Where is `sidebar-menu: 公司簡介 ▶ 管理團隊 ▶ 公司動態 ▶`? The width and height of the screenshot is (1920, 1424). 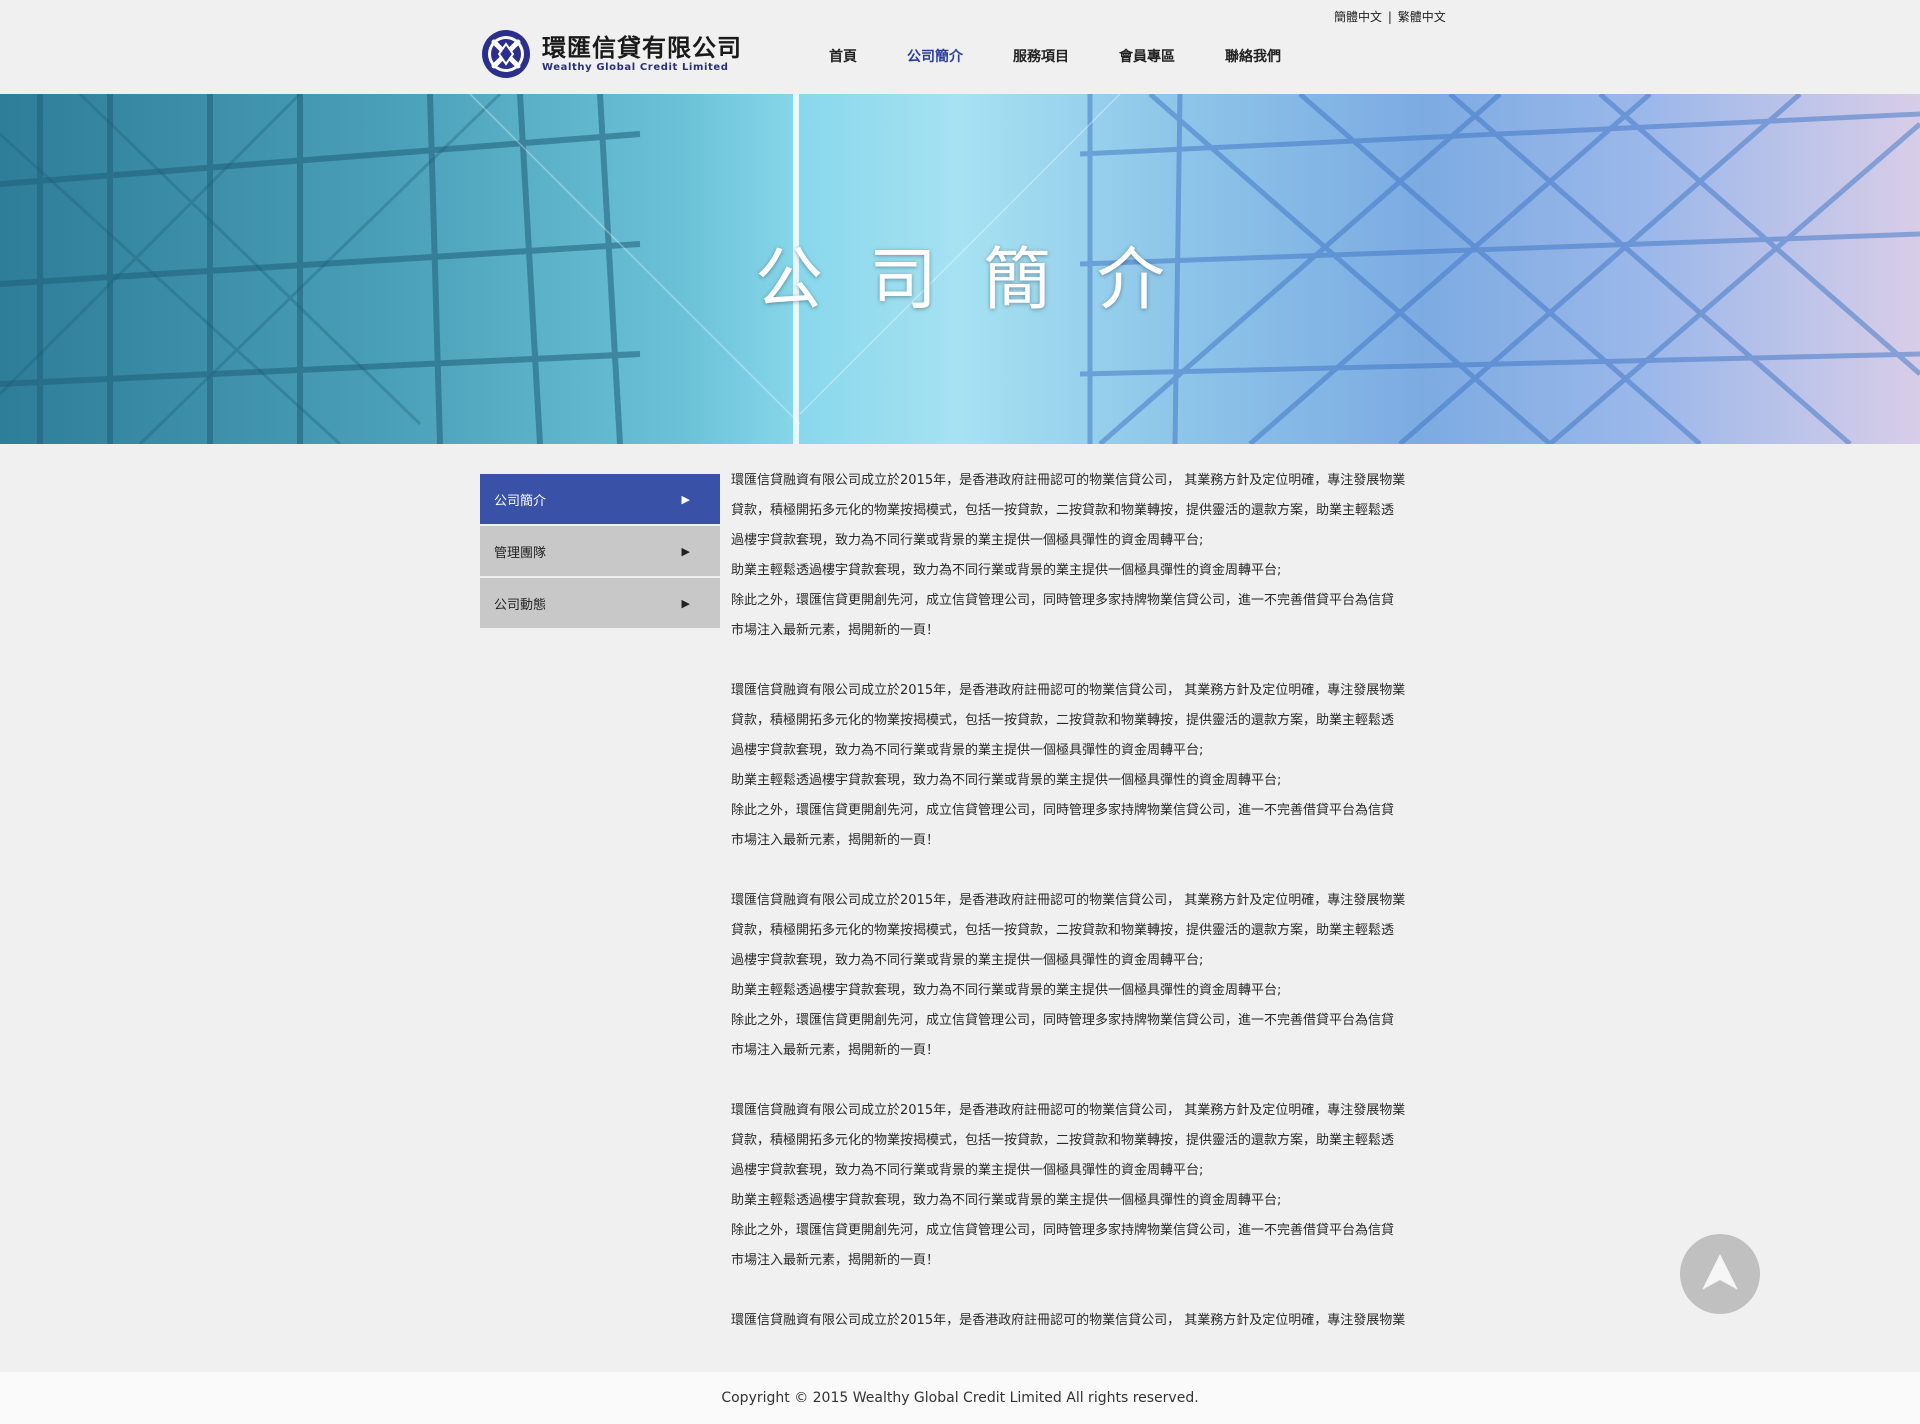
sidebar-menu: 公司簡介 ▶ 管理團隊 ▶ 公司動態 ▶ is located at coordinates (600, 552).